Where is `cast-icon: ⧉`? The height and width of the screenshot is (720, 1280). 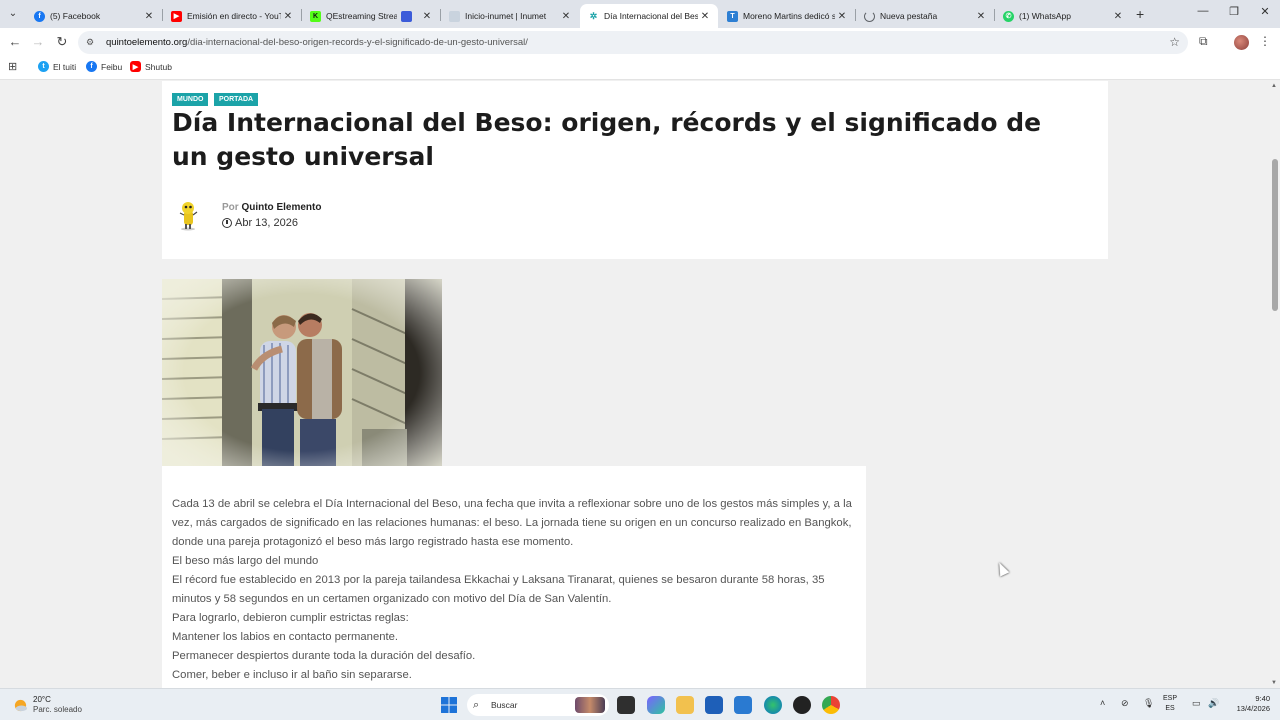 cast-icon: ⧉ is located at coordinates (1203, 41).